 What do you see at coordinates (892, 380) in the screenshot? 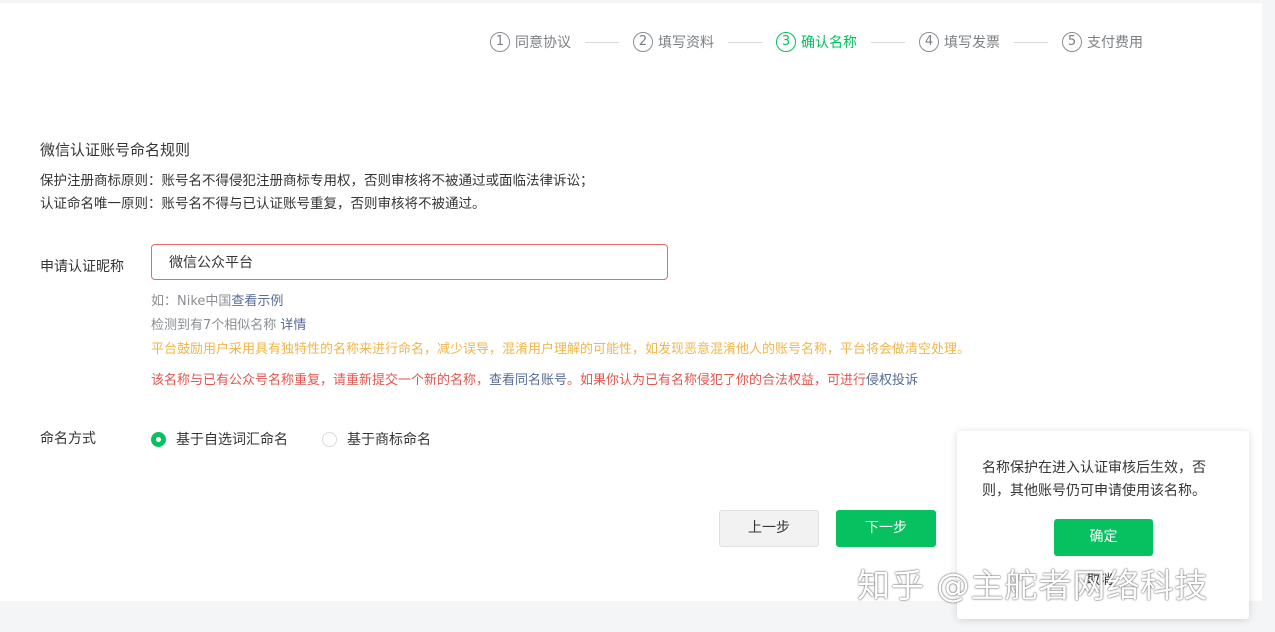
I see `infringement-complaint-link: 侵权投诉` at bounding box center [892, 380].